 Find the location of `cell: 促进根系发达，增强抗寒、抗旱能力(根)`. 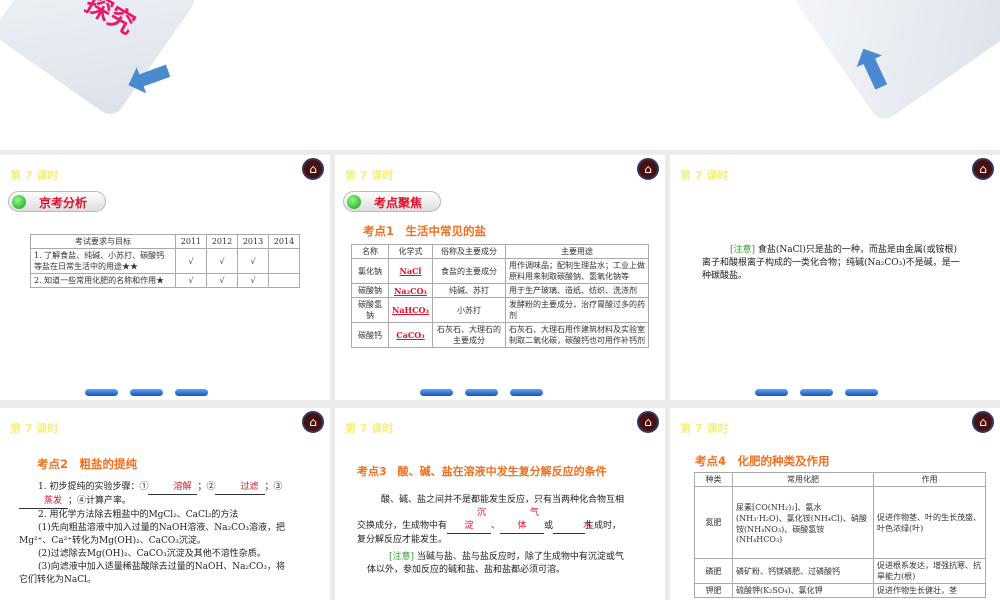

cell: 促进根系发达，增强抗寒、抗旱能力(根) is located at coordinates (929, 571).